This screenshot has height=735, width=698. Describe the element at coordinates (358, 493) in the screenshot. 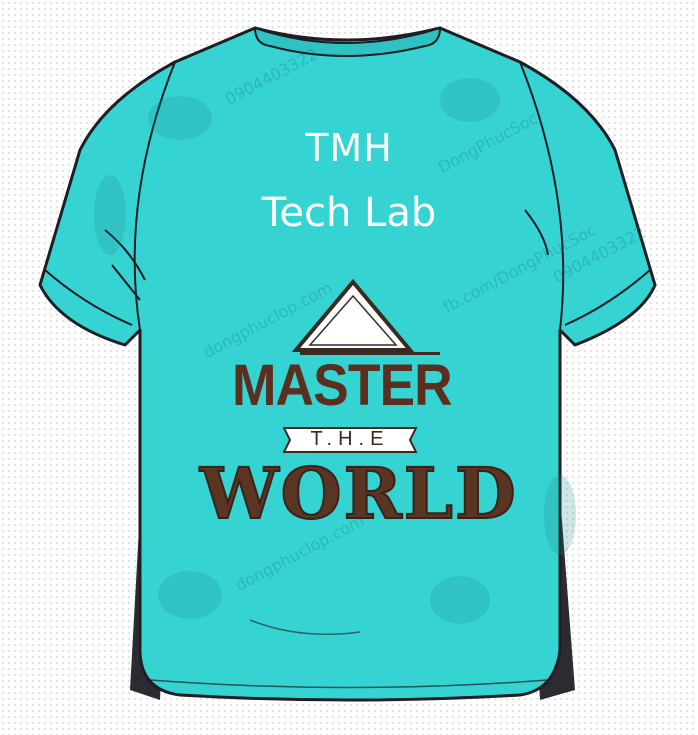

I see `slogan-world: WORLD` at that location.